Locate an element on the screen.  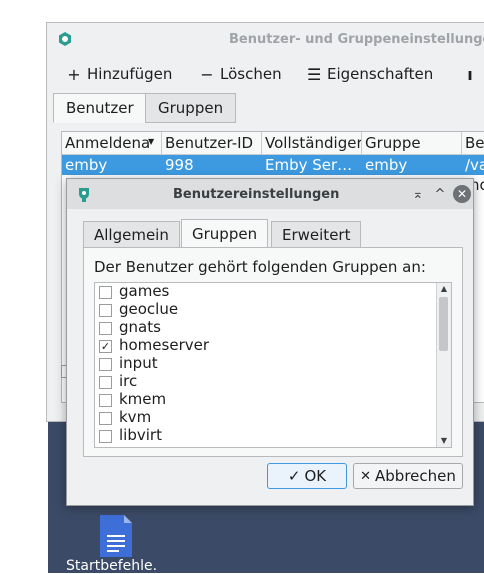
dialog-title: Benutzereinstellungen is located at coordinates (256, 194).